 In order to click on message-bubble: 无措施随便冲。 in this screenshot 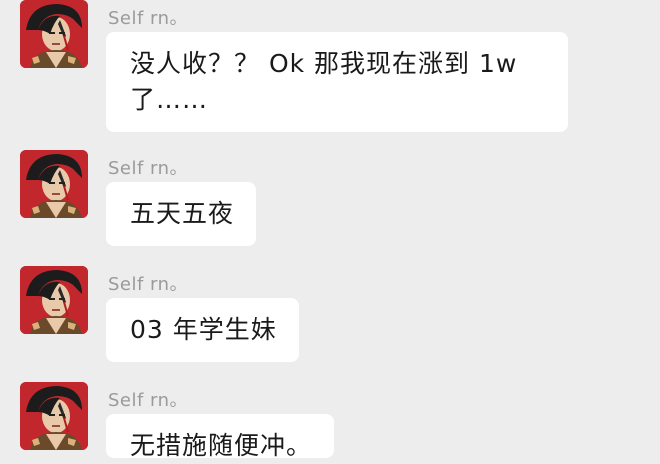, I will do `click(220, 437)`.